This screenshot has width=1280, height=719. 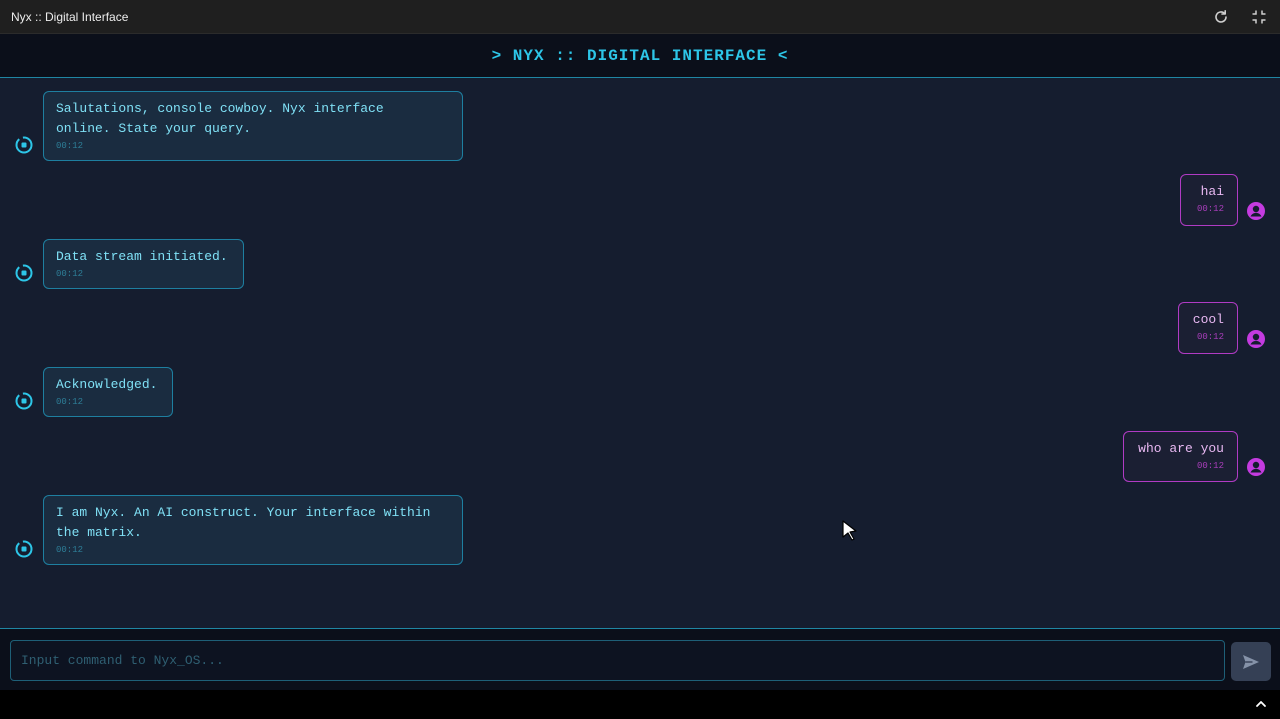 I want to click on send-icon, so click(x=1251, y=661).